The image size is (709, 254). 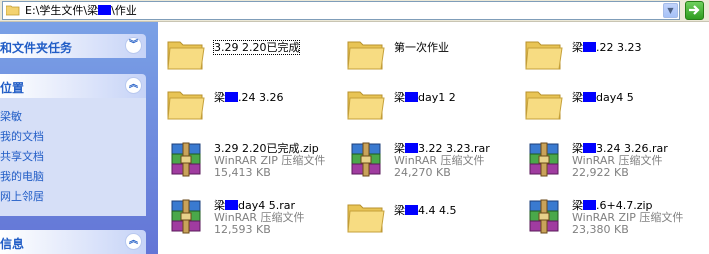 I want to click on archive-item: 梁 3.22 3.23.rar WinRAR 压缩文件 24,270 KB, so click(x=428, y=162).